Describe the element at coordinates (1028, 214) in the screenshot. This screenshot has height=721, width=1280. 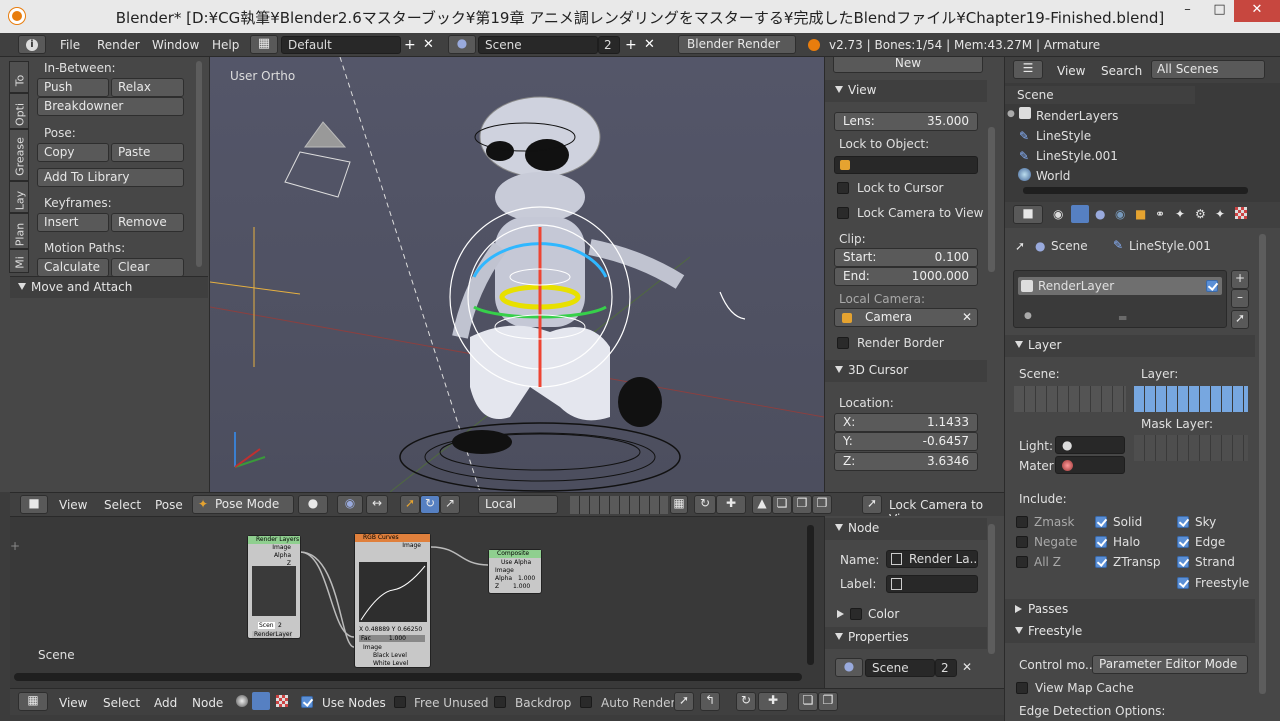
I see `properties-editor-type: ■` at that location.